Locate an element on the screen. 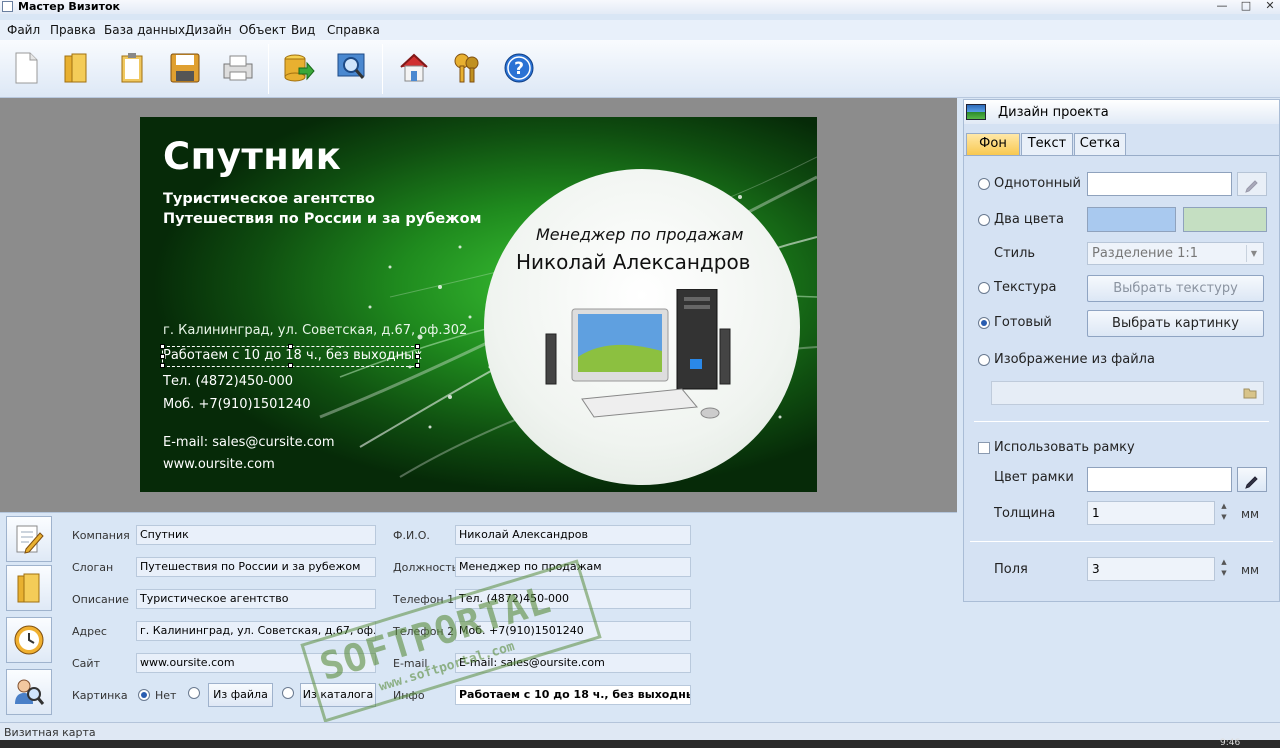  radio-picture-none is located at coordinates (144, 695).